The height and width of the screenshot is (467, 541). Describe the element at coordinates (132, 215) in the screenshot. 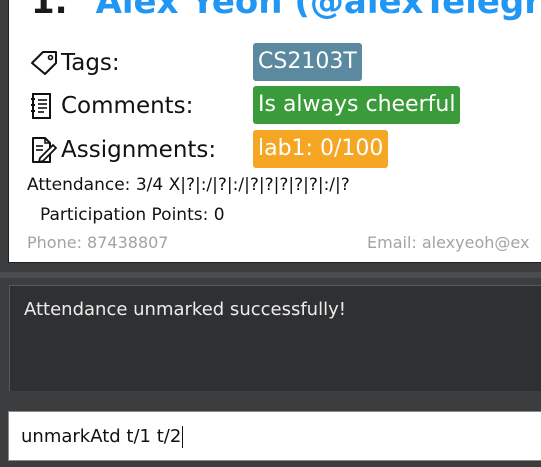

I see `participation-points: Participation Points: 0` at that location.